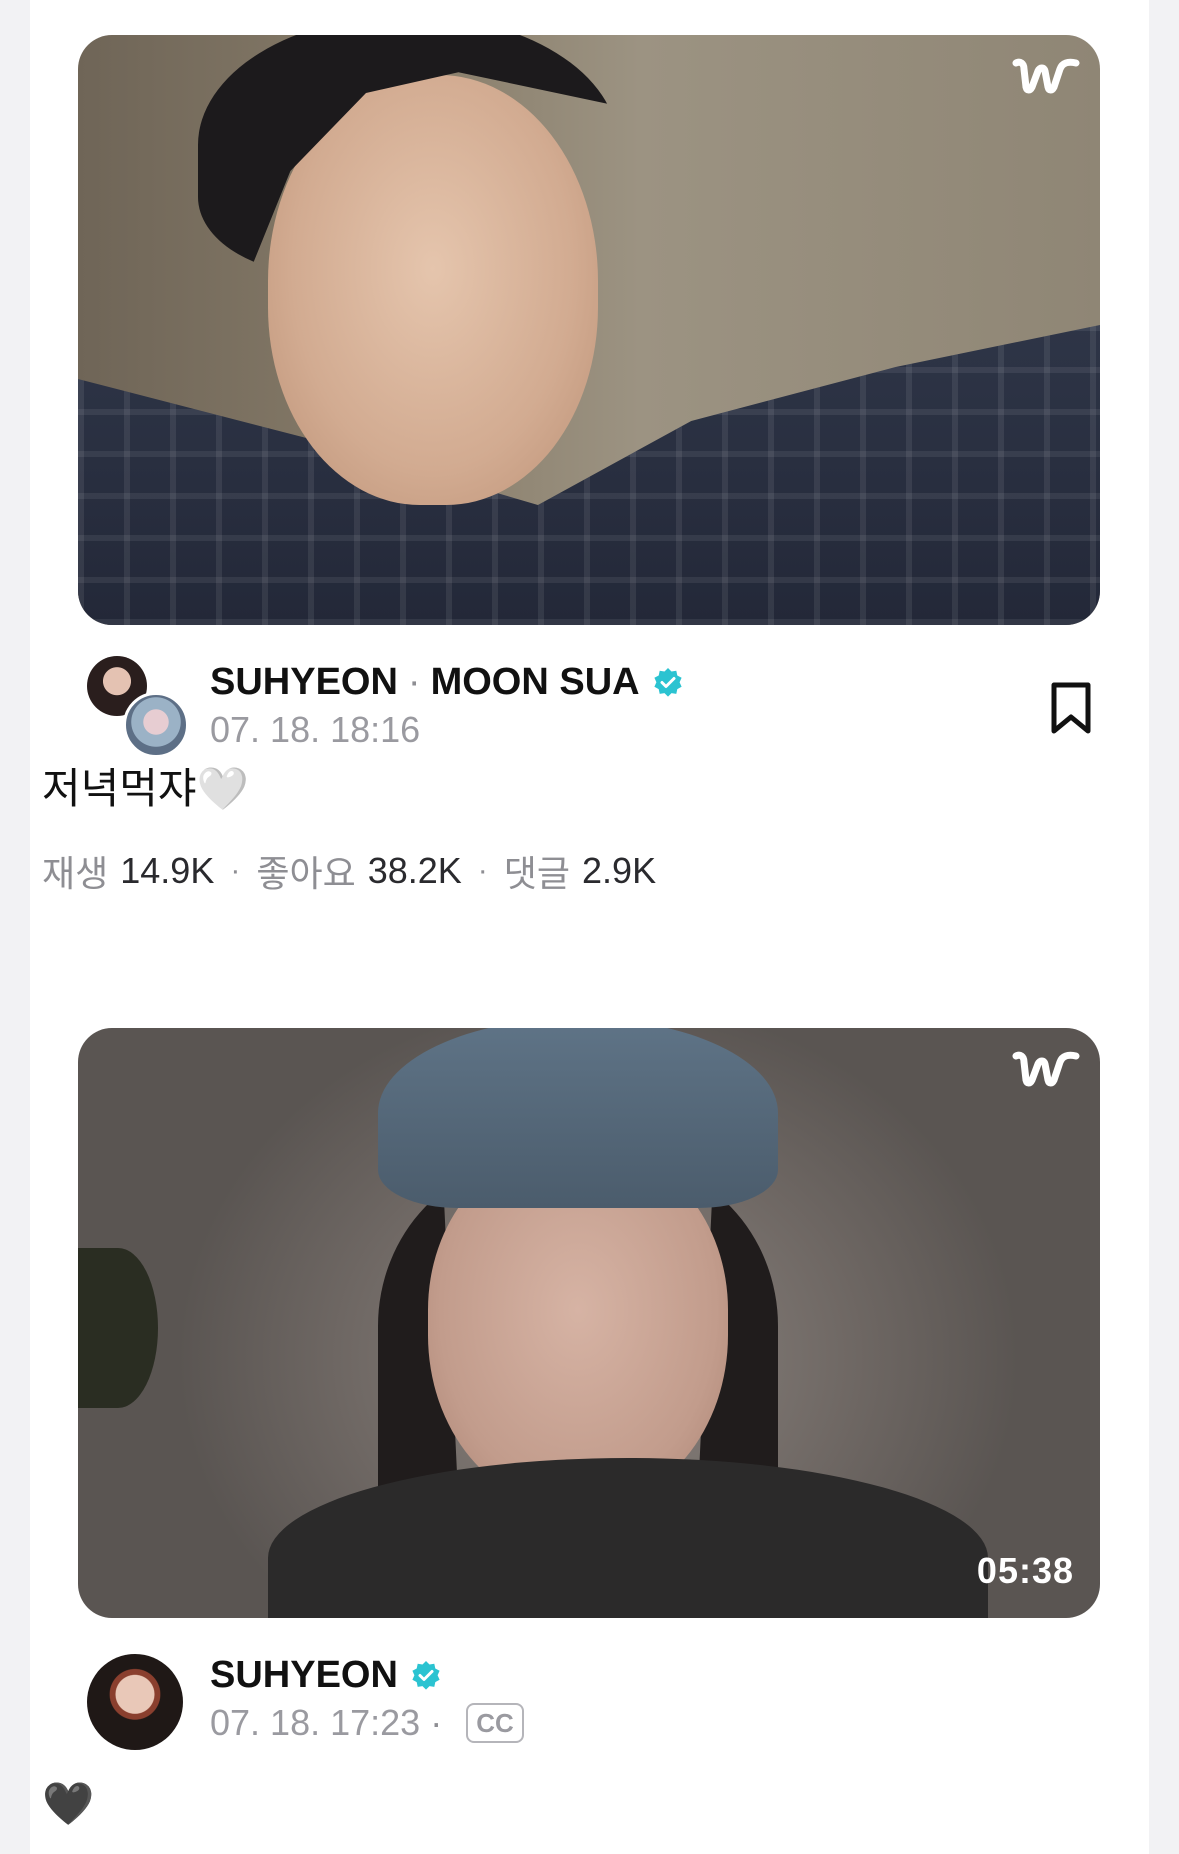 The height and width of the screenshot is (1854, 1179). I want to click on post-meta: SUHYEON 07. 18. 17:23 · CC, so click(589, 1684).